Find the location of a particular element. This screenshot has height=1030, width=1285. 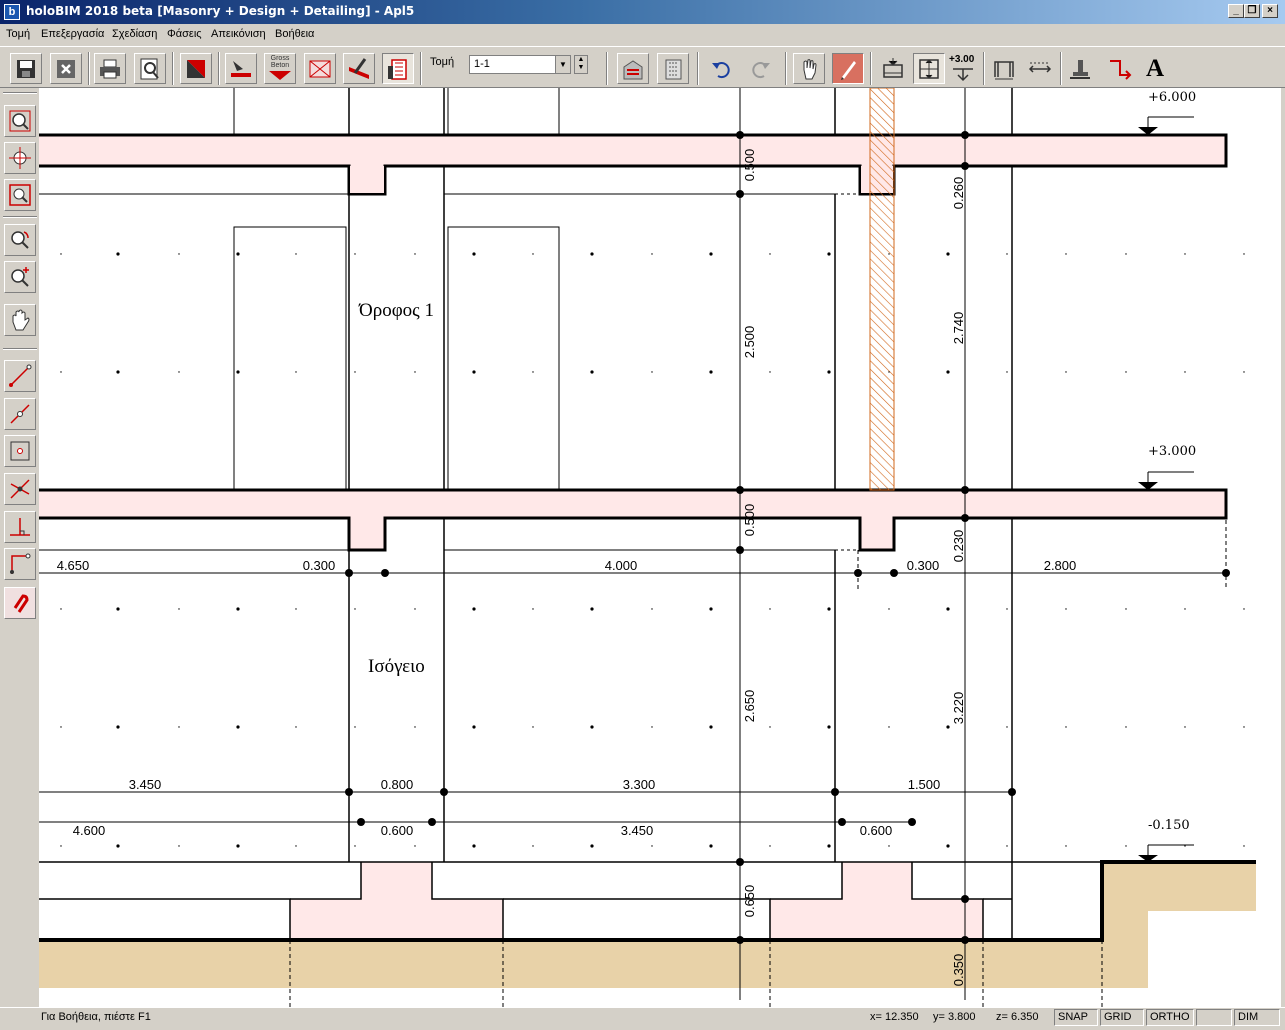

grid-toggle: GRID is located at coordinates (1122, 1017).